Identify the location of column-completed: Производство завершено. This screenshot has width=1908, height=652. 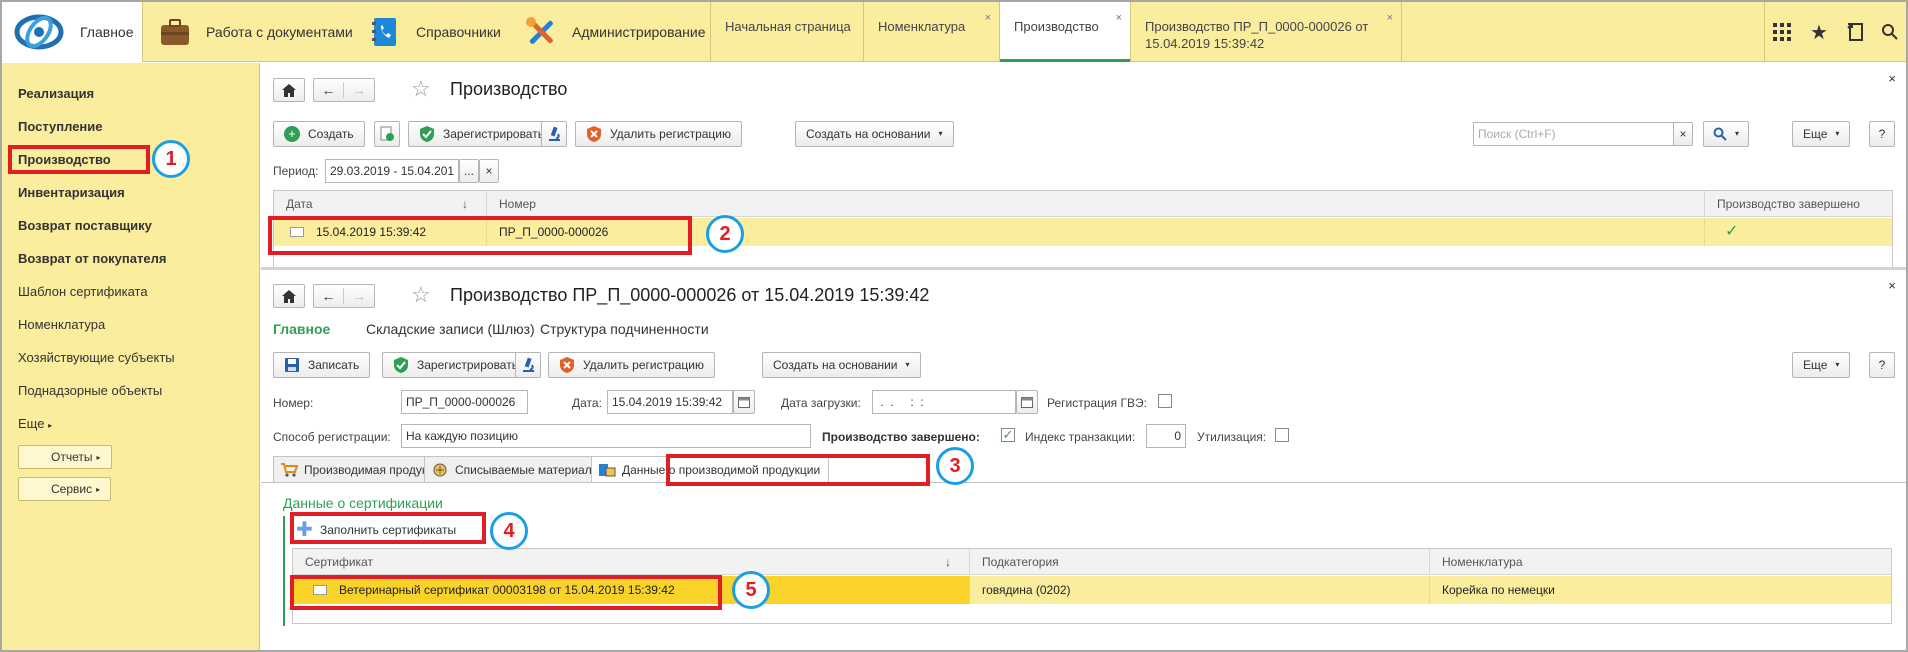
(1799, 204).